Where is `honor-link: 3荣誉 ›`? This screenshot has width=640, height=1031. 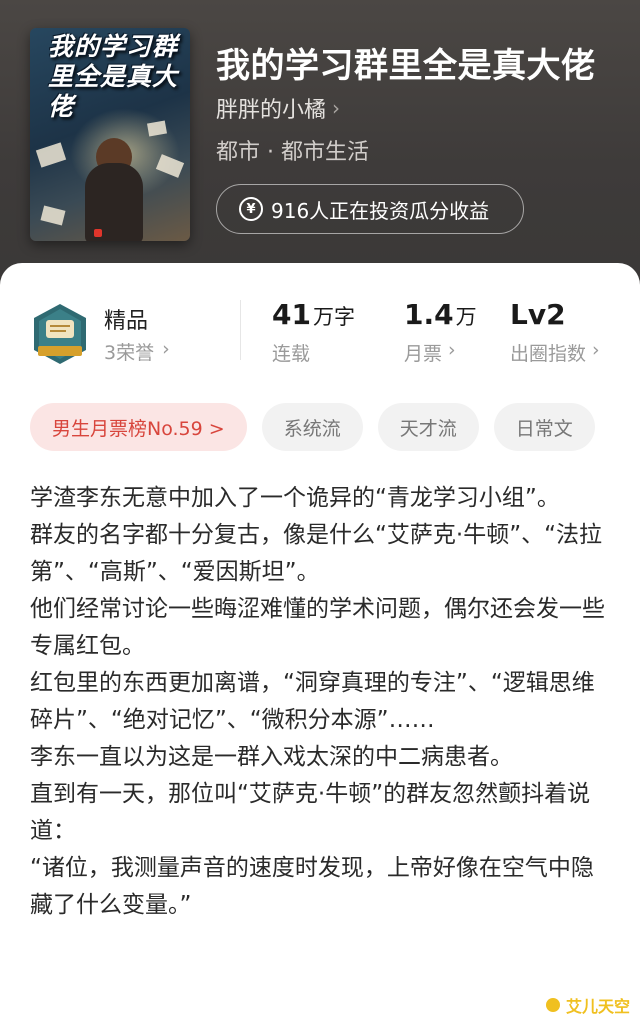 honor-link: 3荣誉 › is located at coordinates (137, 351).